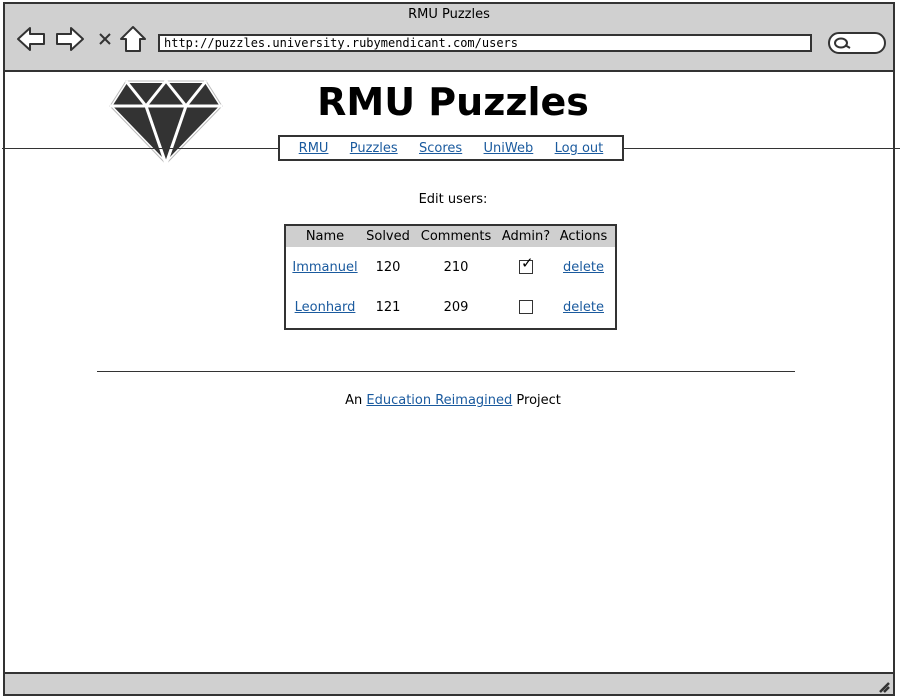 Image resolution: width=900 pixels, height=700 pixels. I want to click on main-nav: RMU Puzzles Scores UniWeb Log out, so click(451, 148).